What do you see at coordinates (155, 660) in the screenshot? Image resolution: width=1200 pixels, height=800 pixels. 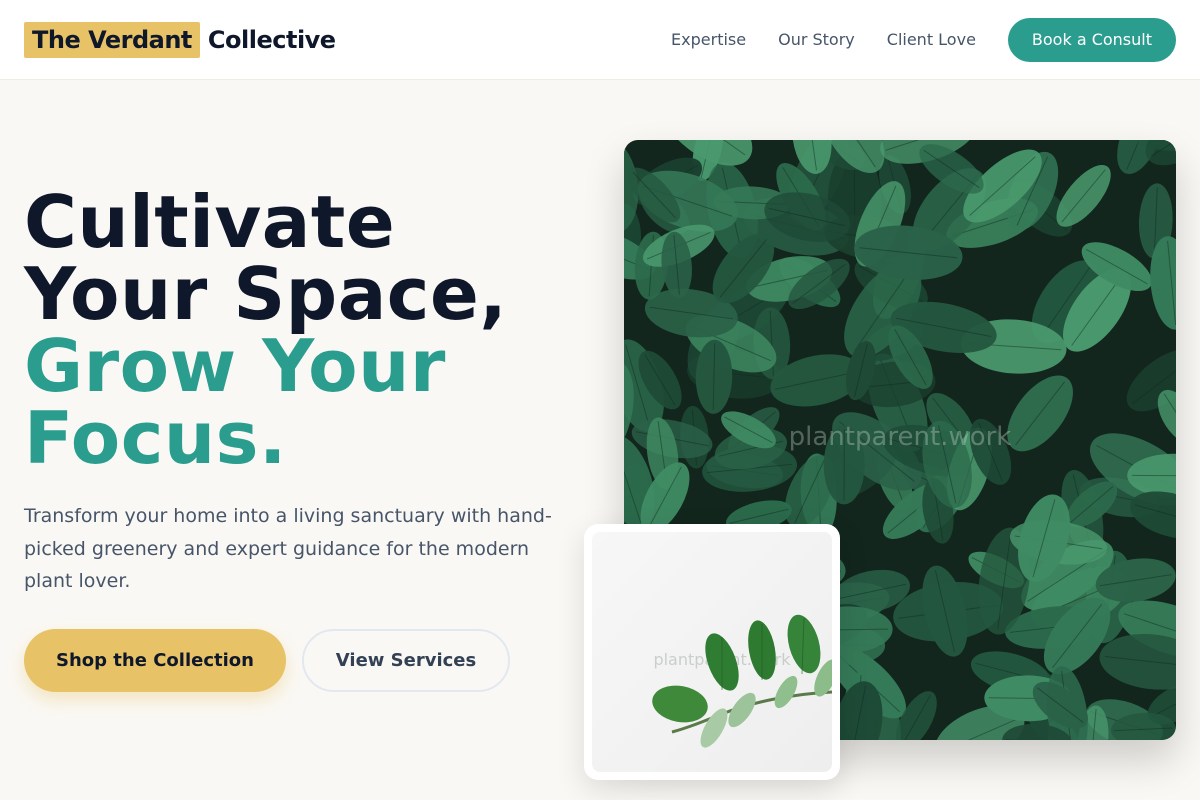 I see `shop-collection-button: Shop the Collection` at bounding box center [155, 660].